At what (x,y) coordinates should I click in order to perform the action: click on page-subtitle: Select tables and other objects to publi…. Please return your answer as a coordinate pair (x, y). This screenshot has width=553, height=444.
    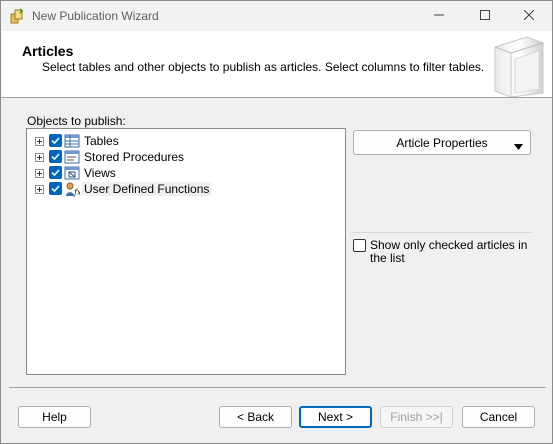
    Looking at the image, I should click on (263, 67).